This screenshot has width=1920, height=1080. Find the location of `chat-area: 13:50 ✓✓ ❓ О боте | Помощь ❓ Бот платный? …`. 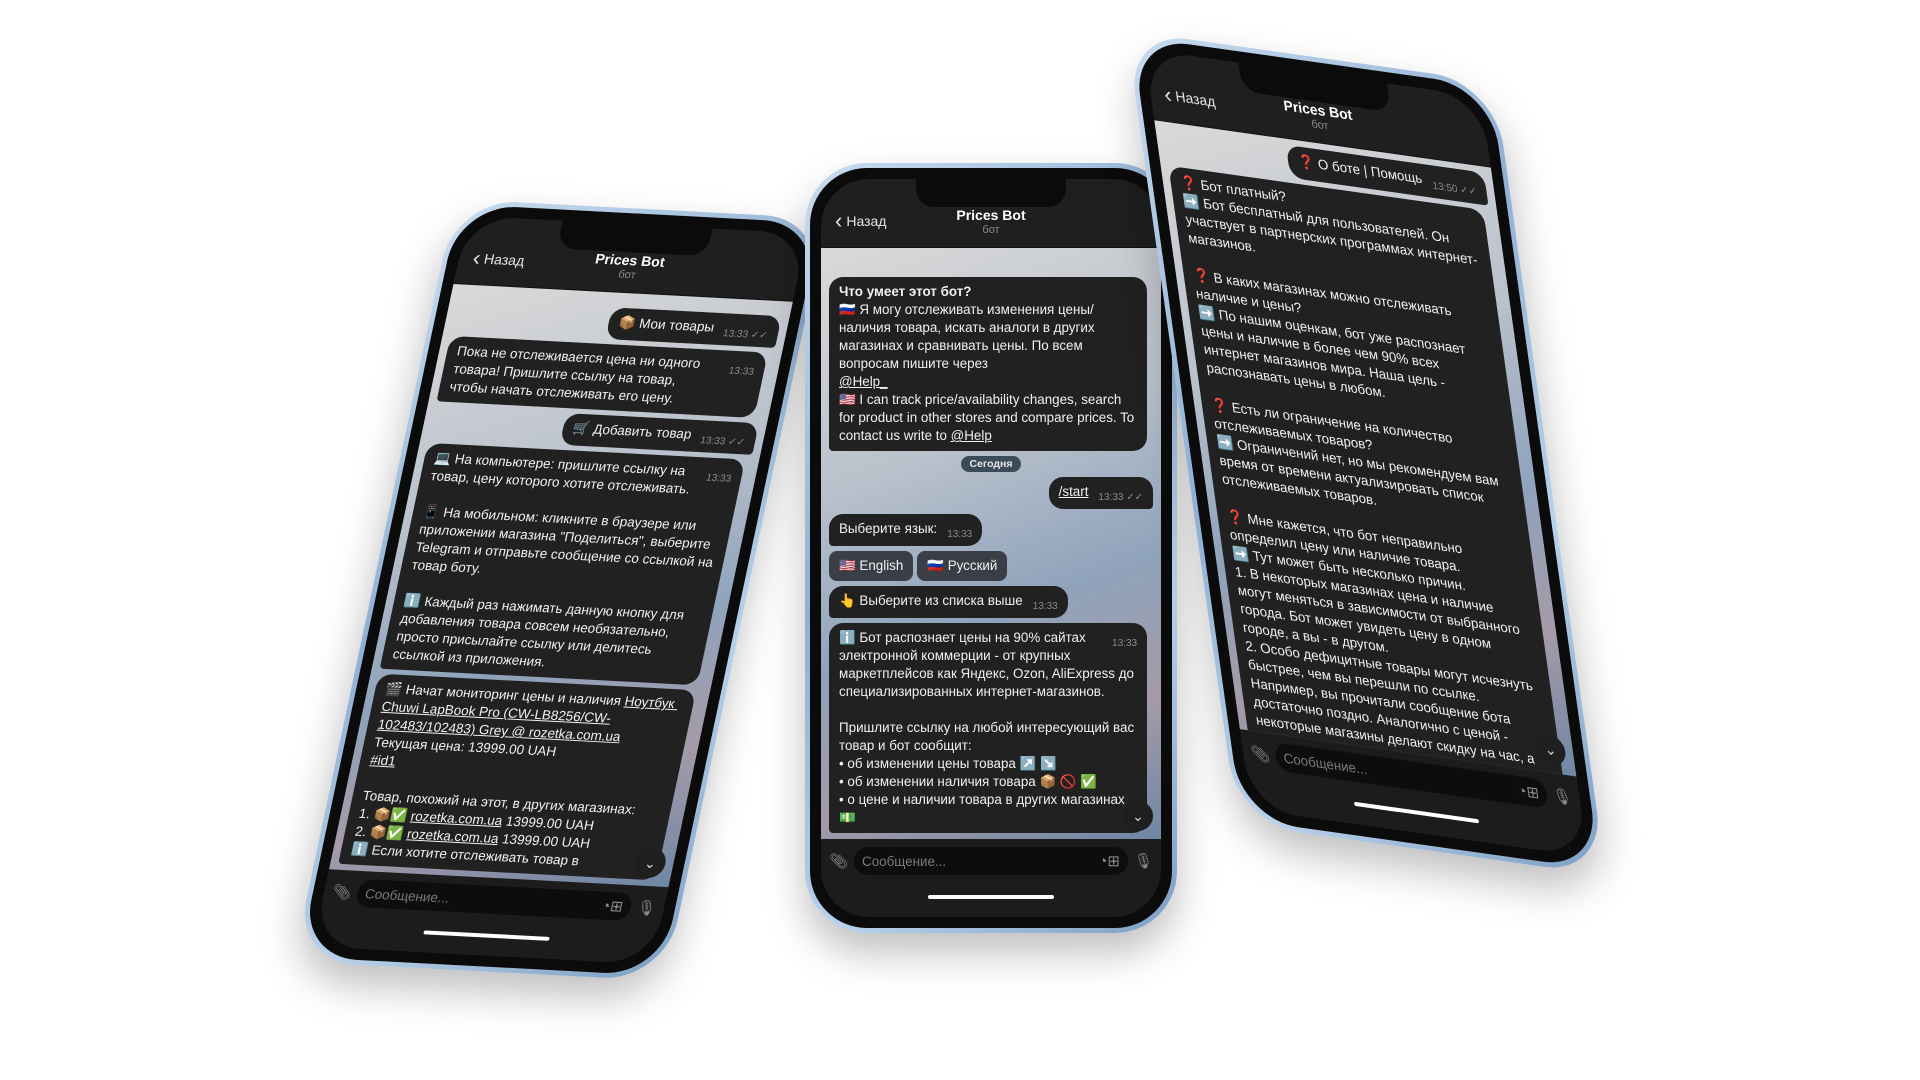

chat-area: 13:50 ✓✓ ❓ О боте | Помощь ❓ Бот платный? … is located at coordinates (1365, 448).